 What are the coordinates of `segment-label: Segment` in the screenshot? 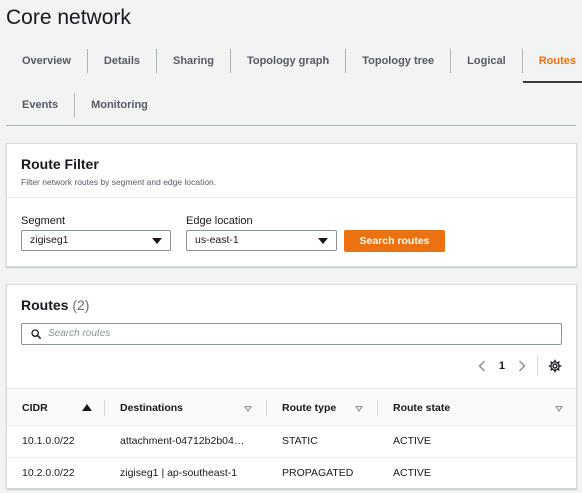 It's located at (43, 221).